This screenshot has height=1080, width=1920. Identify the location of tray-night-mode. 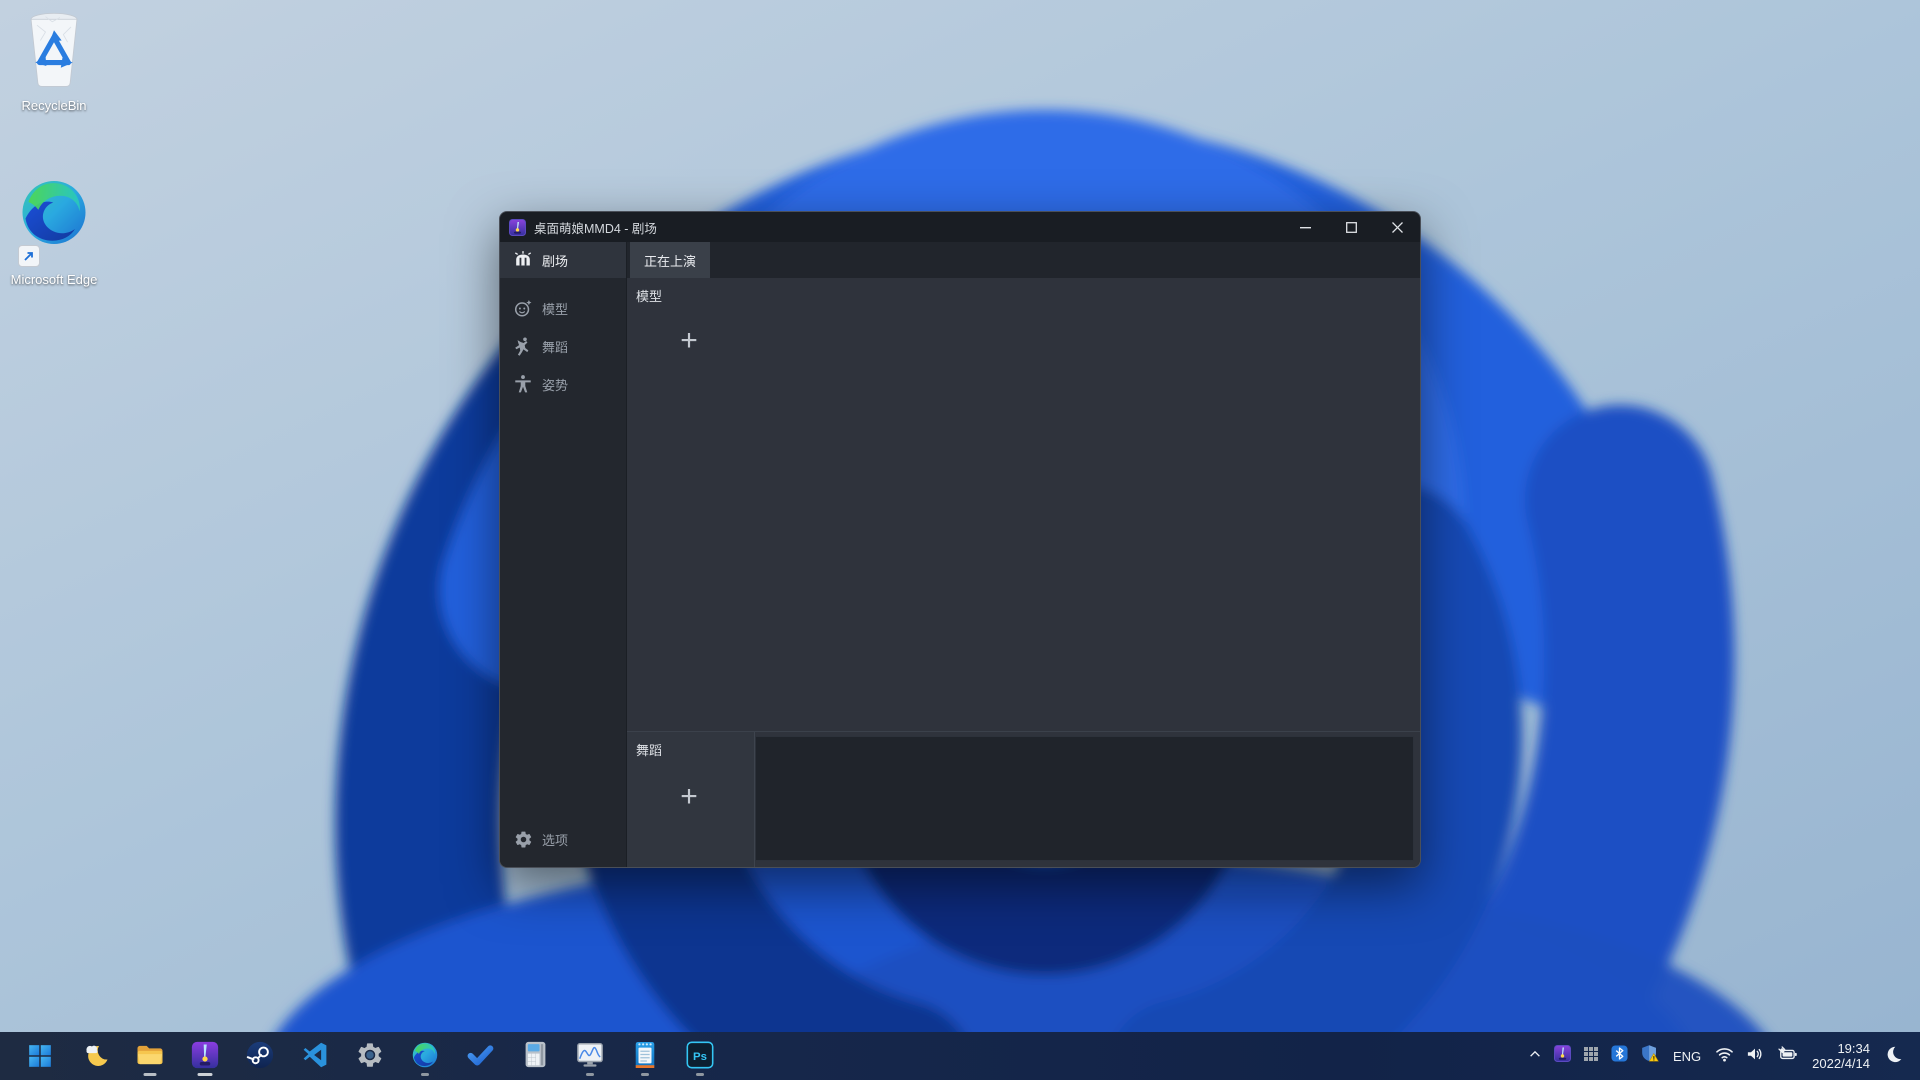
(1893, 1056).